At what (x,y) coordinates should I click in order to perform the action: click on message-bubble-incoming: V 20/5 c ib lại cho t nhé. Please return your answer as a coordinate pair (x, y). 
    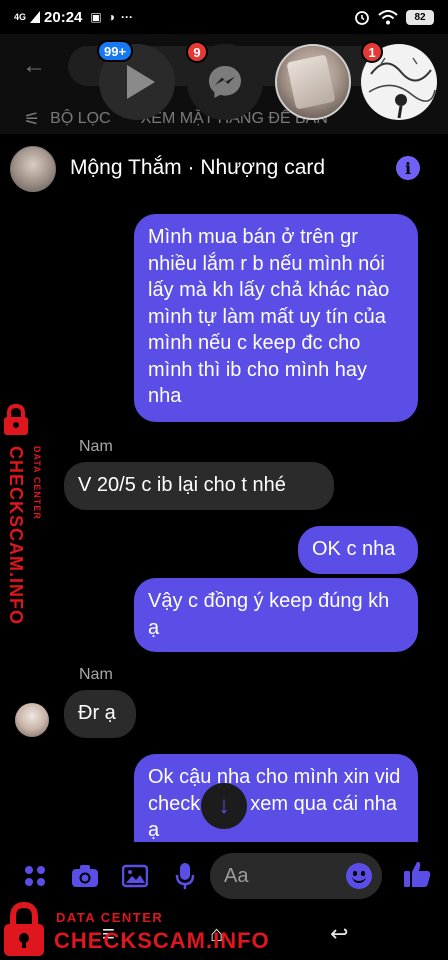
    Looking at the image, I should click on (199, 486).